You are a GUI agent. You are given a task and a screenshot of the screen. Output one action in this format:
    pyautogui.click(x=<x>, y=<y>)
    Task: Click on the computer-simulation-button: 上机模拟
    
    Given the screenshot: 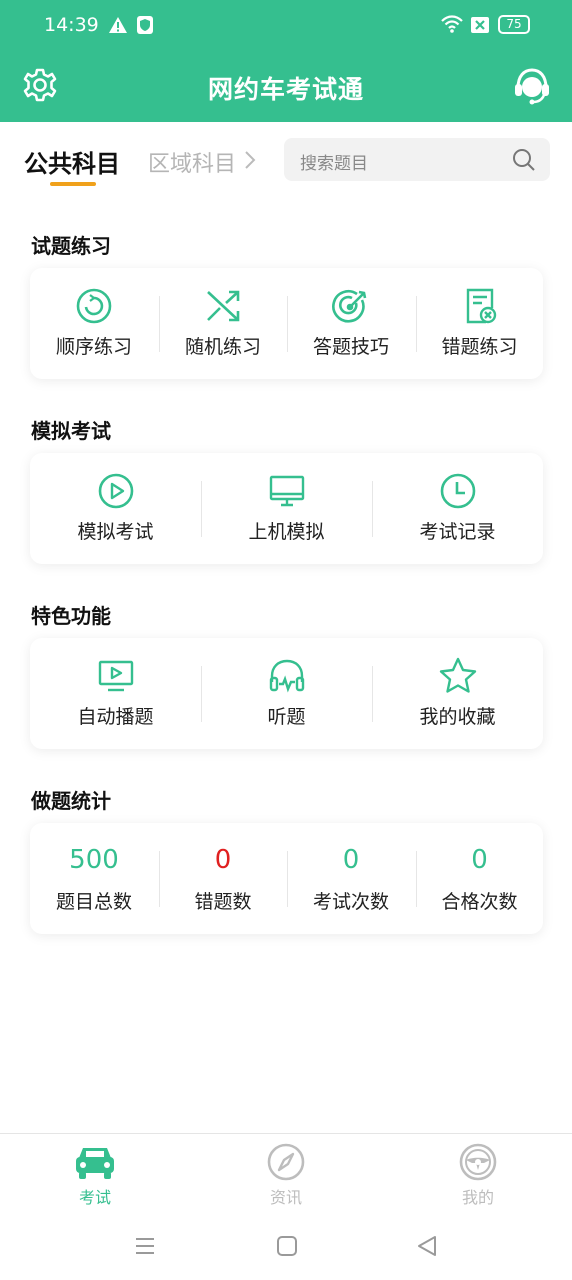 What is the action you would take?
    pyautogui.click(x=286, y=508)
    